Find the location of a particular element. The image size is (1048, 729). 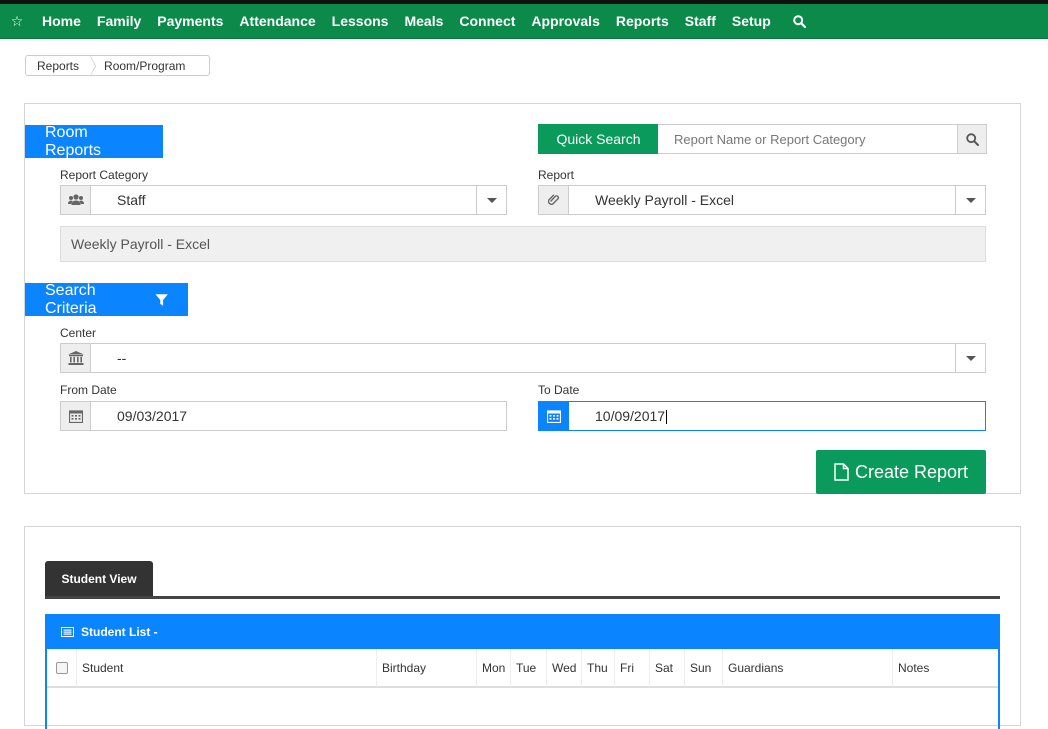

from-date-value: 09/03/2017 is located at coordinates (152, 416).